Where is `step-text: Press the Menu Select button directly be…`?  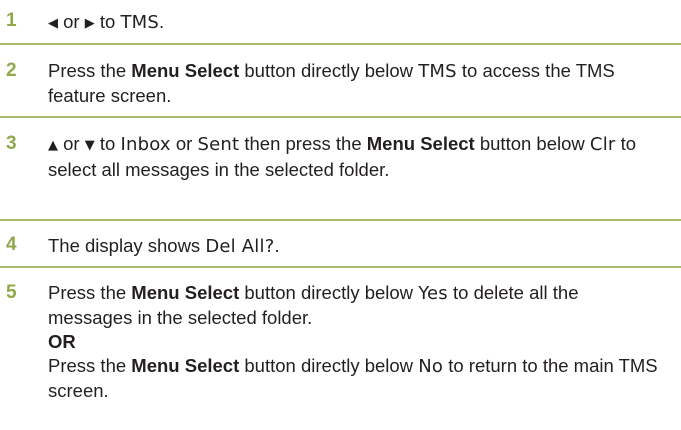 step-text: Press the Menu Select button directly be… is located at coordinates (354, 83).